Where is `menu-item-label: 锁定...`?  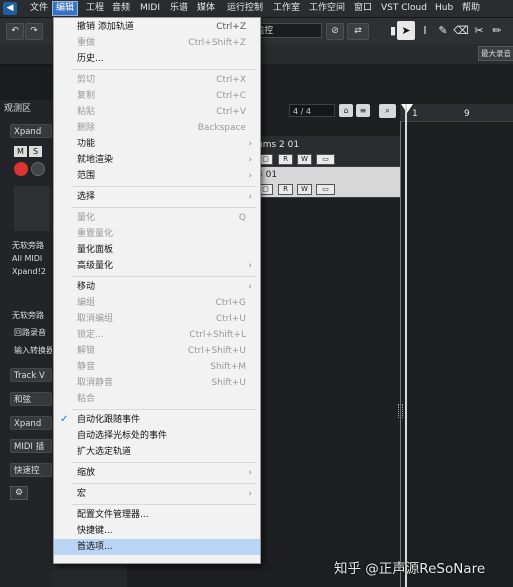
menu-item-label: 锁定... is located at coordinates (90, 335).